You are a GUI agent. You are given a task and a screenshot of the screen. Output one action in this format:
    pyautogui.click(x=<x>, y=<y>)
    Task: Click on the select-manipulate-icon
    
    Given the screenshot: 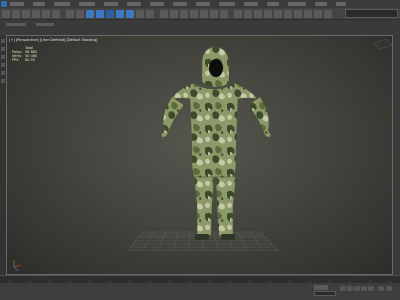 What is the action you would take?
    pyautogui.click(x=164, y=14)
    